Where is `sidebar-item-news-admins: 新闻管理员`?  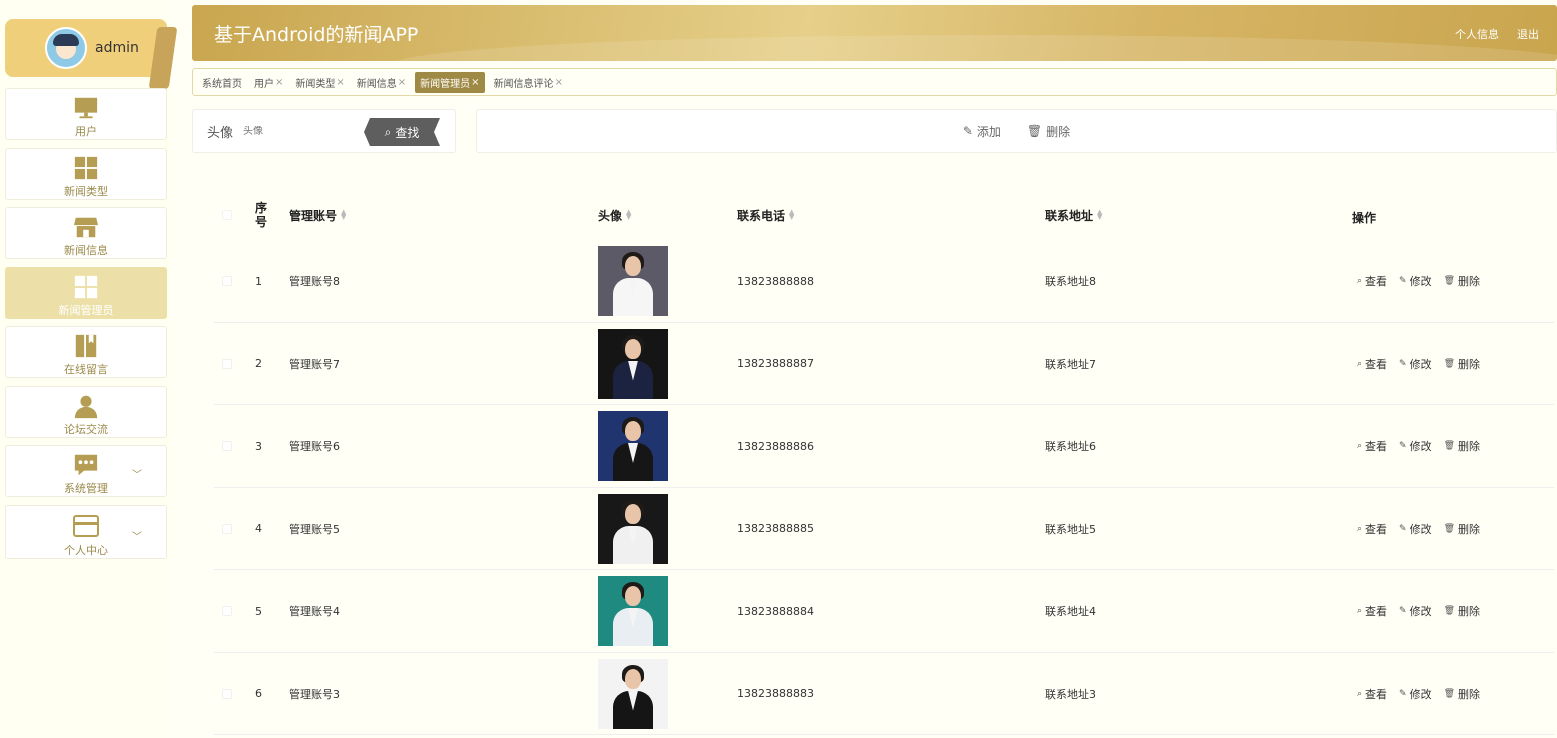 sidebar-item-news-admins: 新闻管理员 is located at coordinates (86, 293).